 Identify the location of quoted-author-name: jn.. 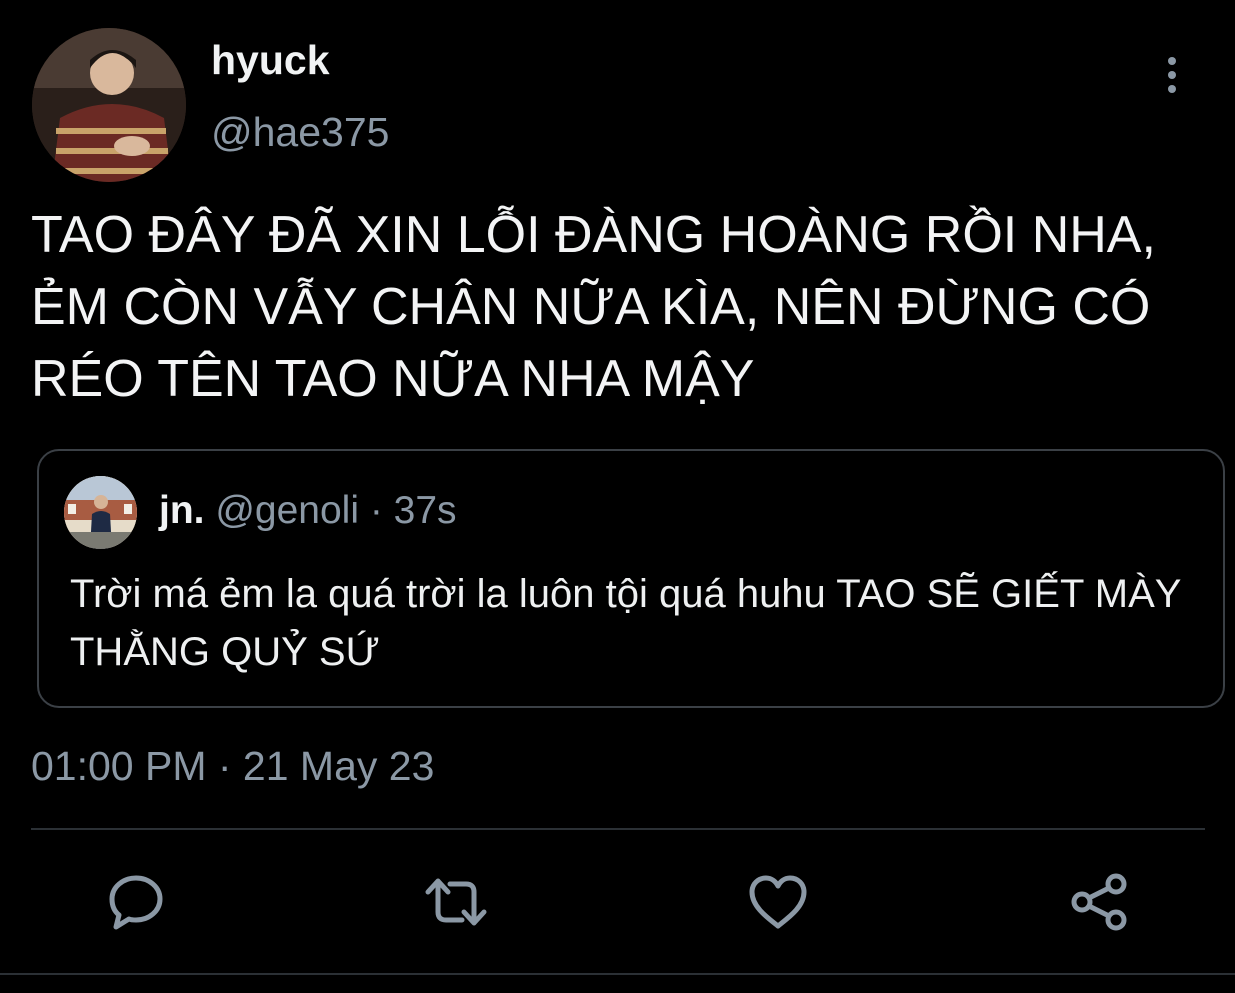
(182, 510).